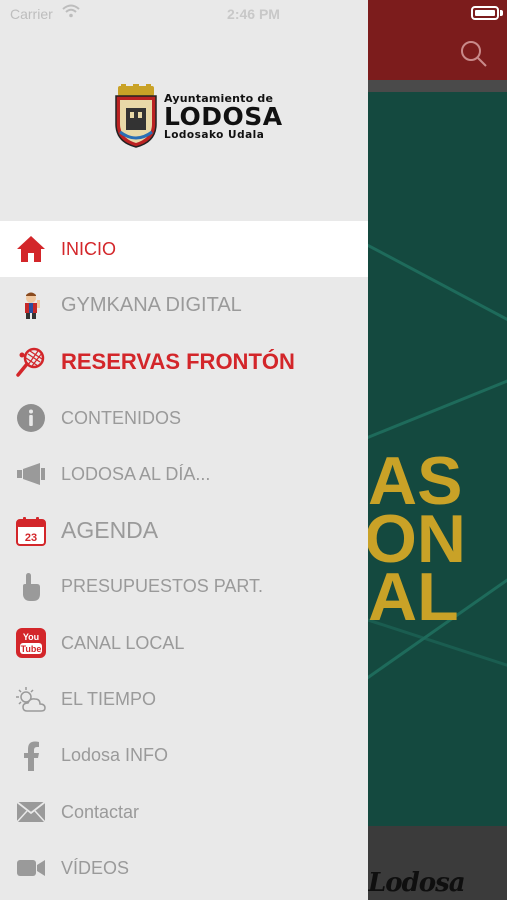 Image resolution: width=507 pixels, height=900 pixels. I want to click on search-icon, so click(473, 53).